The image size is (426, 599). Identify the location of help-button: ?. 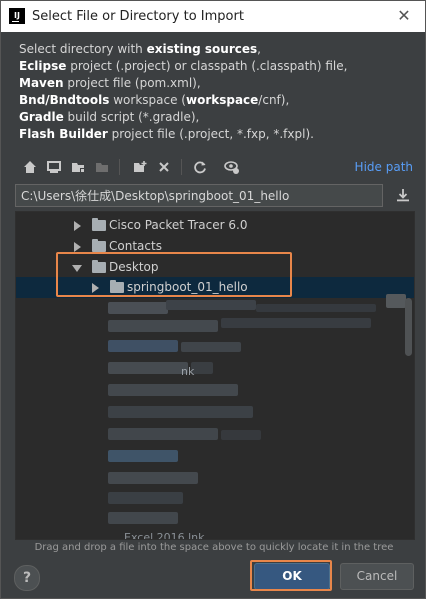
(27, 578).